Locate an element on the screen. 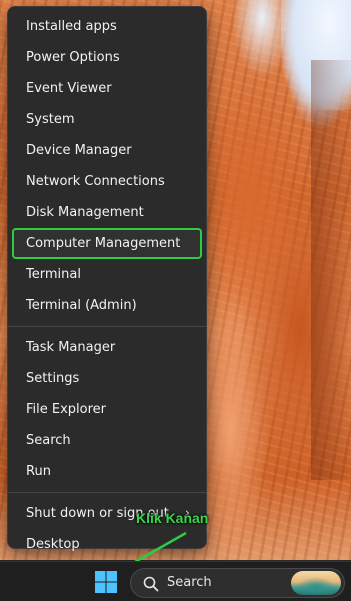 This screenshot has height=601, width=351. menu-item-network-connections: Network Connections is located at coordinates (107, 181).